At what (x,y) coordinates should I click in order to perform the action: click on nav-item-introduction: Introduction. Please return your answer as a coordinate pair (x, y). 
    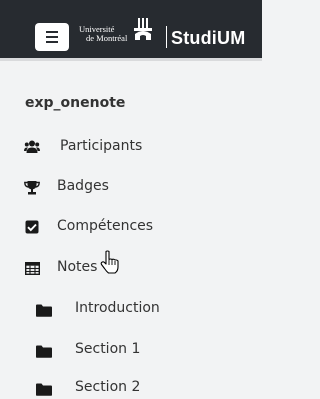
    Looking at the image, I should click on (110, 309).